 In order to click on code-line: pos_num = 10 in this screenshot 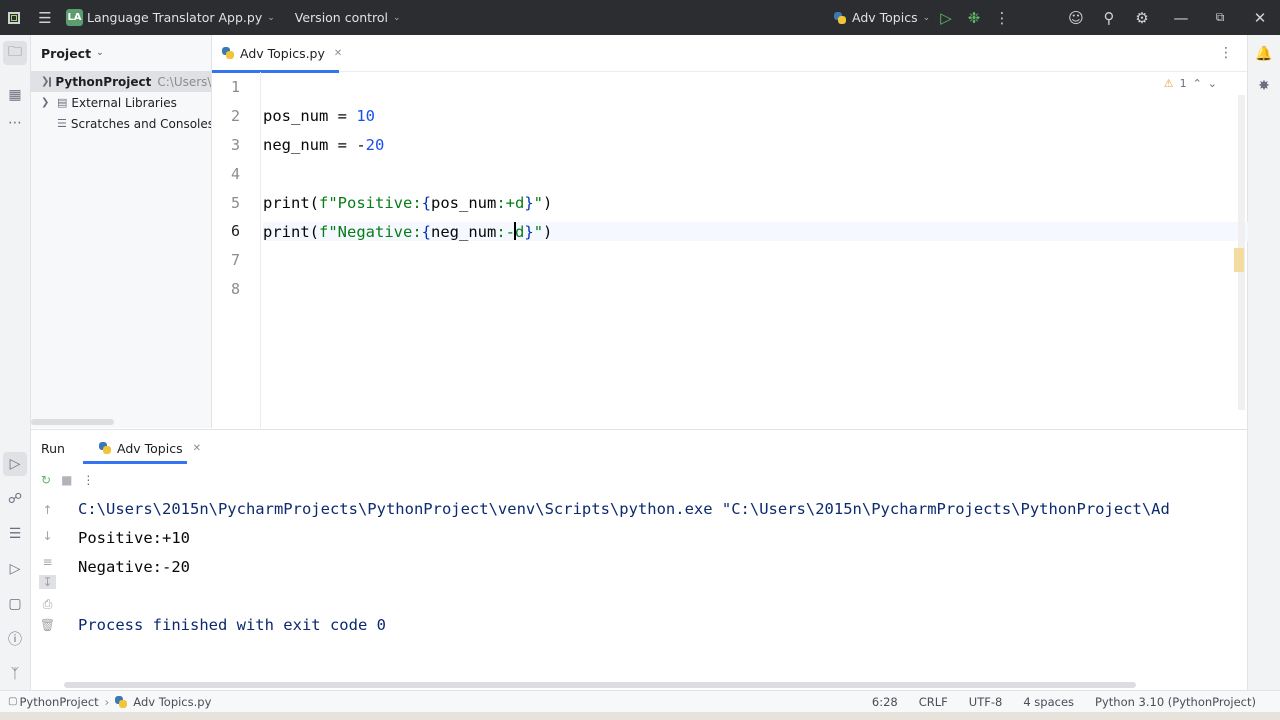, I will do `click(319, 116)`.